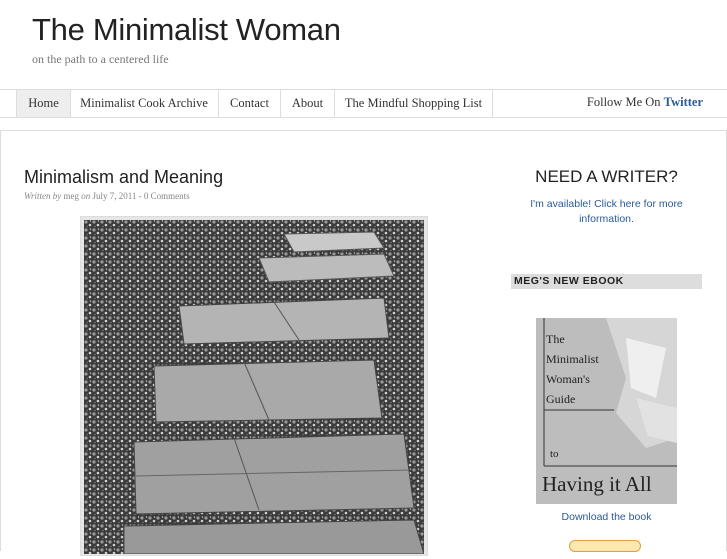 The width and height of the screenshot is (727, 559). Describe the element at coordinates (186, 30) in the screenshot. I see `site-title: The Minimalist Woman` at that location.